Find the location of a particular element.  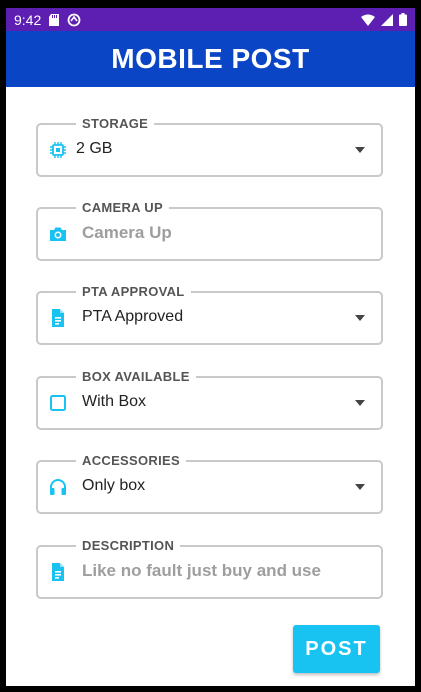

accessories-dropdown: ACCESSORIES Only box is located at coordinates (209, 483).